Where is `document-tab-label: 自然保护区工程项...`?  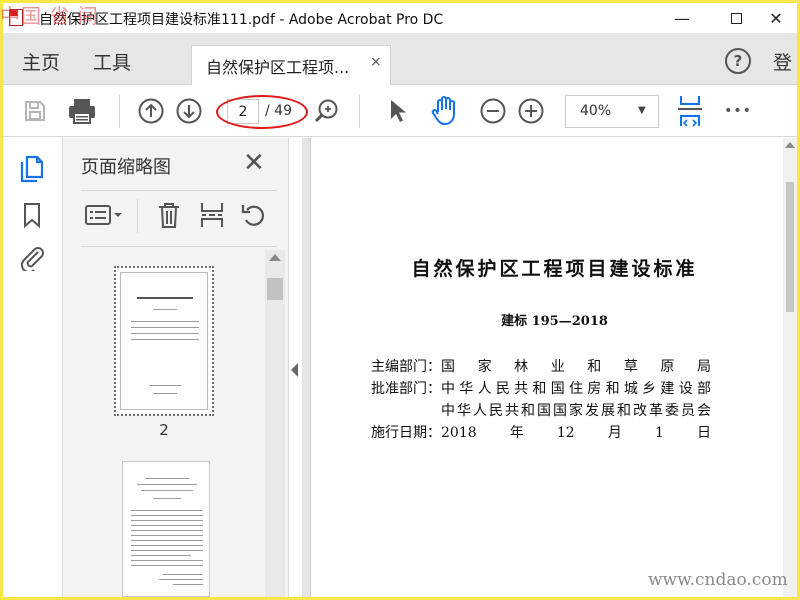 document-tab-label: 自然保护区工程项... is located at coordinates (278, 67).